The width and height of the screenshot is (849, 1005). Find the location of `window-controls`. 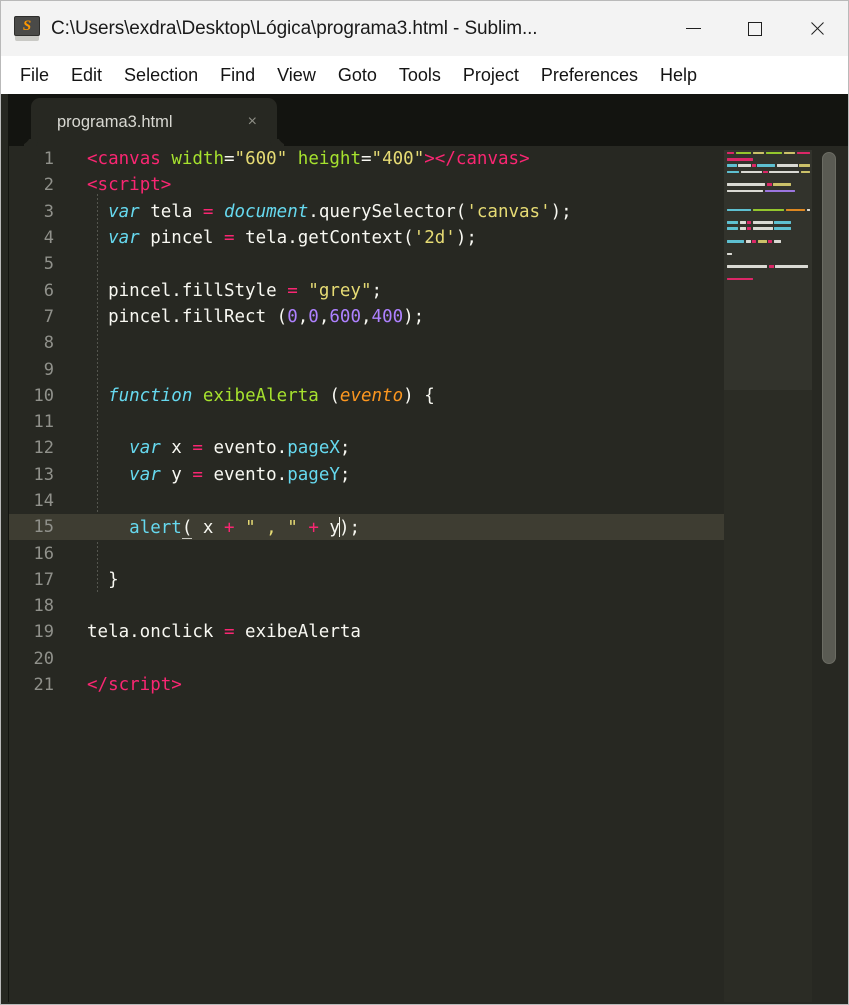

window-controls is located at coordinates (755, 28).